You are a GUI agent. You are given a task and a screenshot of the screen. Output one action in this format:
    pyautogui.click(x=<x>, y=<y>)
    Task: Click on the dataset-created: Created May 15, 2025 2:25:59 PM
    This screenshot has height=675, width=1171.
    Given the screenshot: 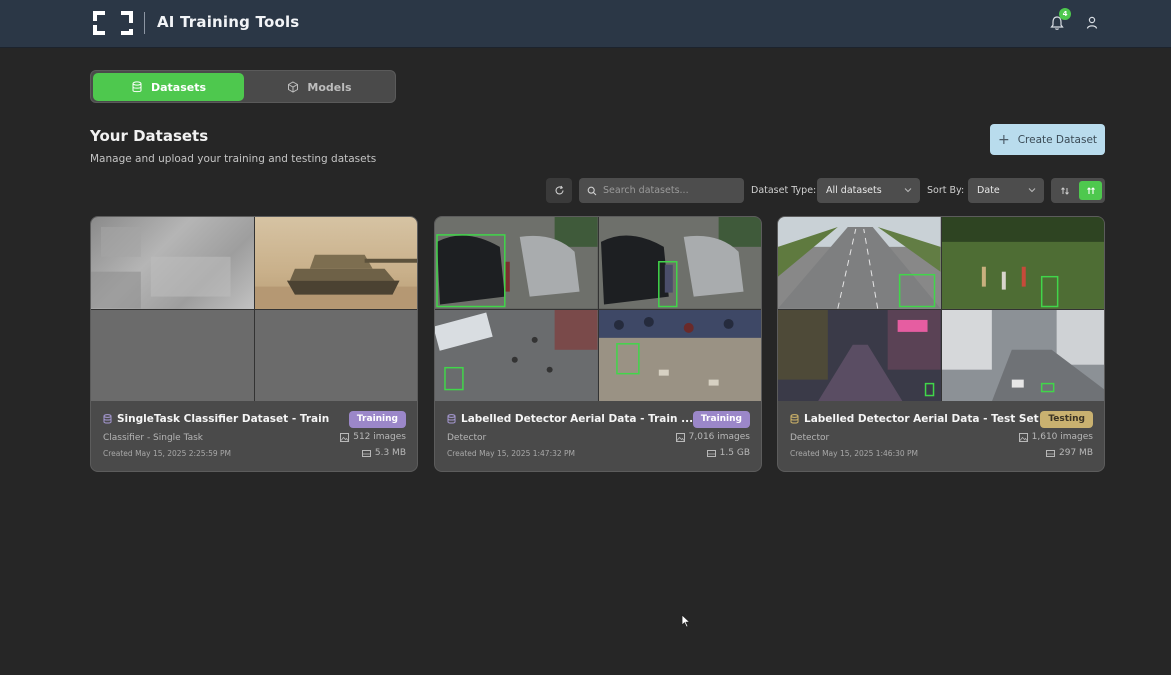 What is the action you would take?
    pyautogui.click(x=167, y=453)
    